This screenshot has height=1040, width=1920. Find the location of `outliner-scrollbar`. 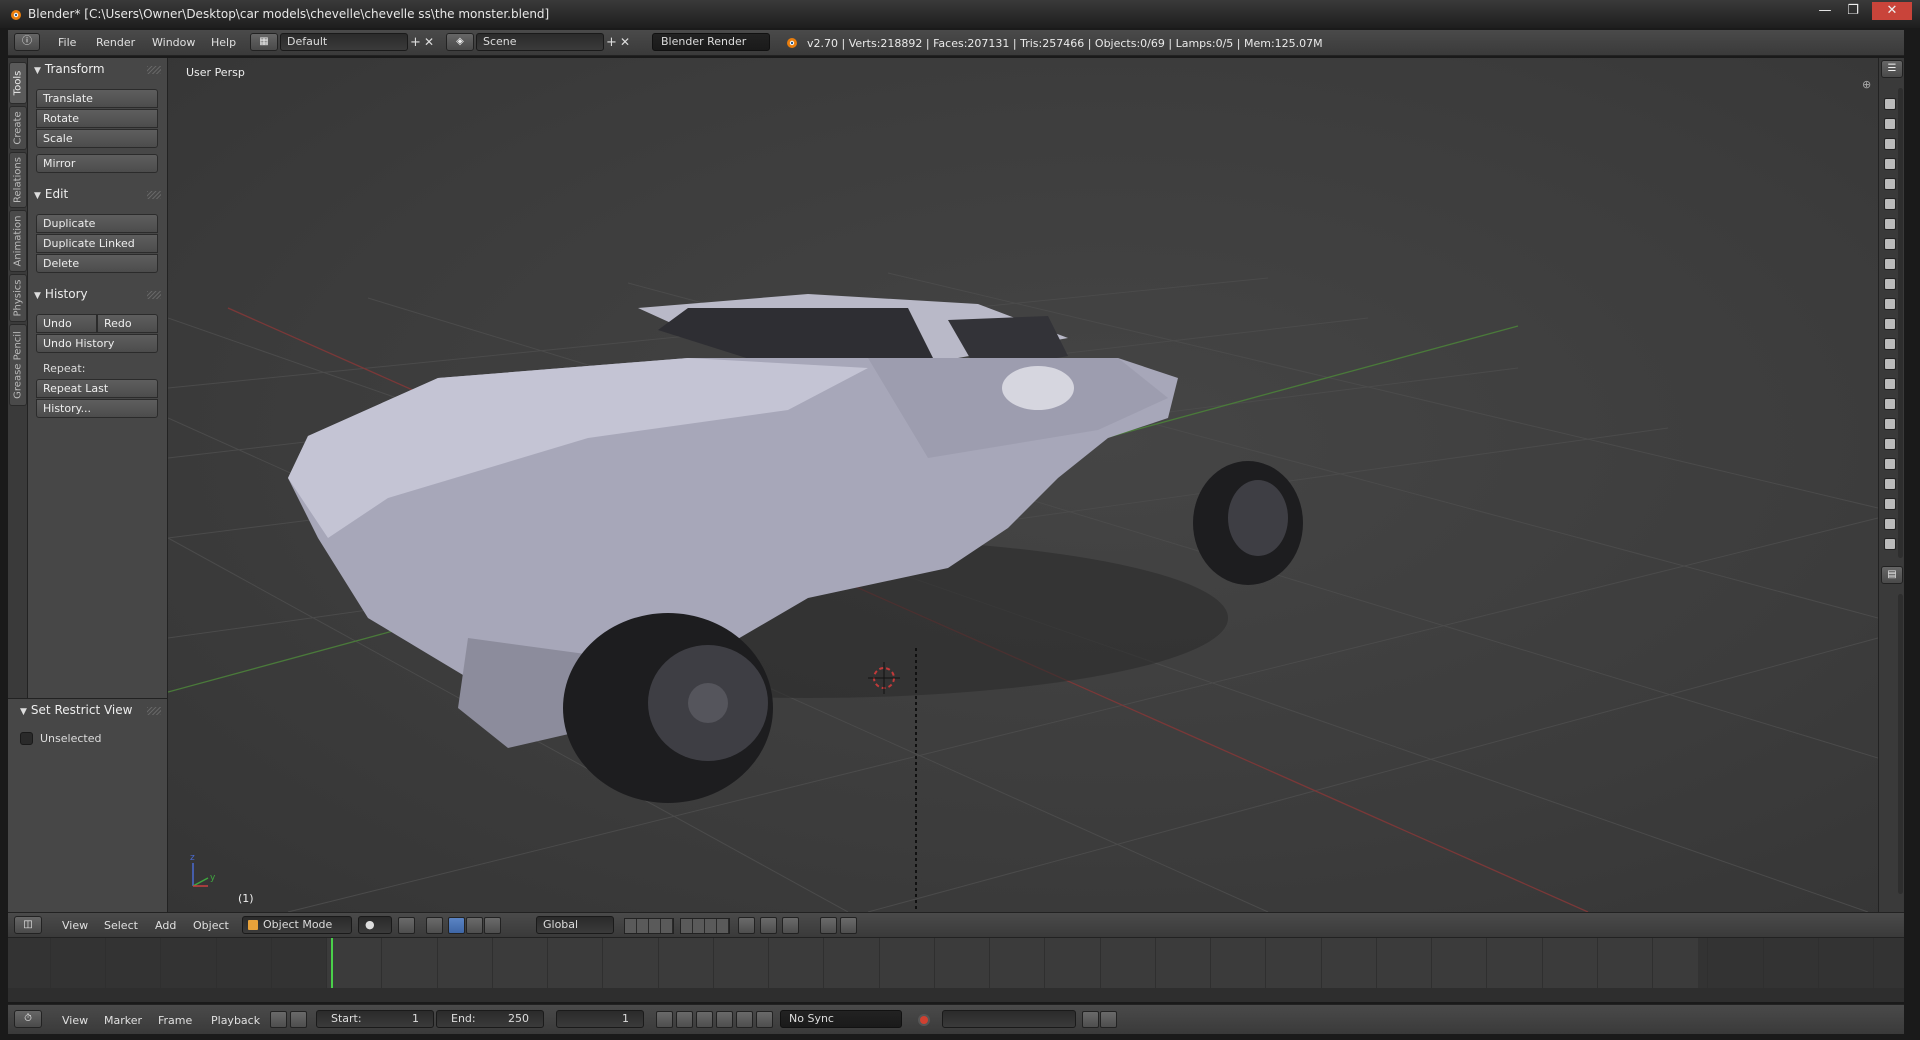

outliner-scrollbar is located at coordinates (1900, 323).